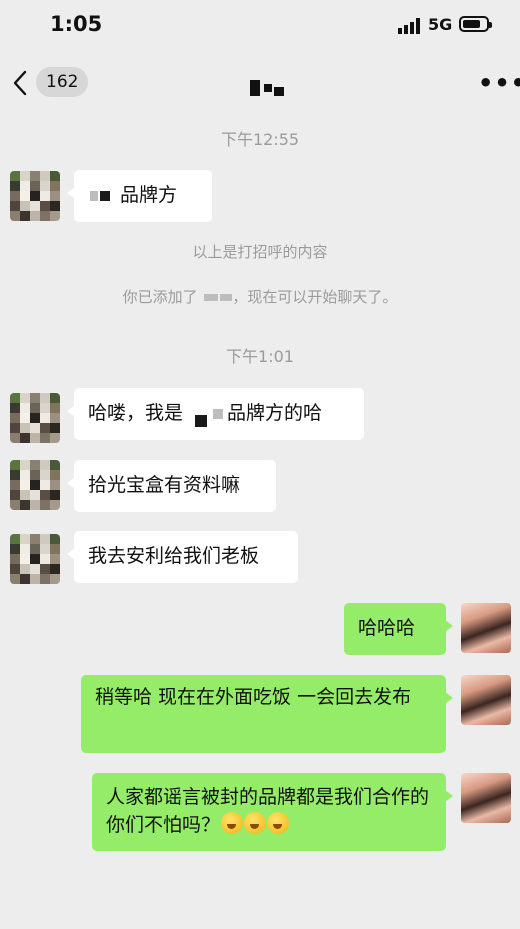 The height and width of the screenshot is (929, 520). I want to click on message-bubble-sent: 人家都谣言被封的品牌都是我们合作的你们不怕吗？, so click(272, 812).